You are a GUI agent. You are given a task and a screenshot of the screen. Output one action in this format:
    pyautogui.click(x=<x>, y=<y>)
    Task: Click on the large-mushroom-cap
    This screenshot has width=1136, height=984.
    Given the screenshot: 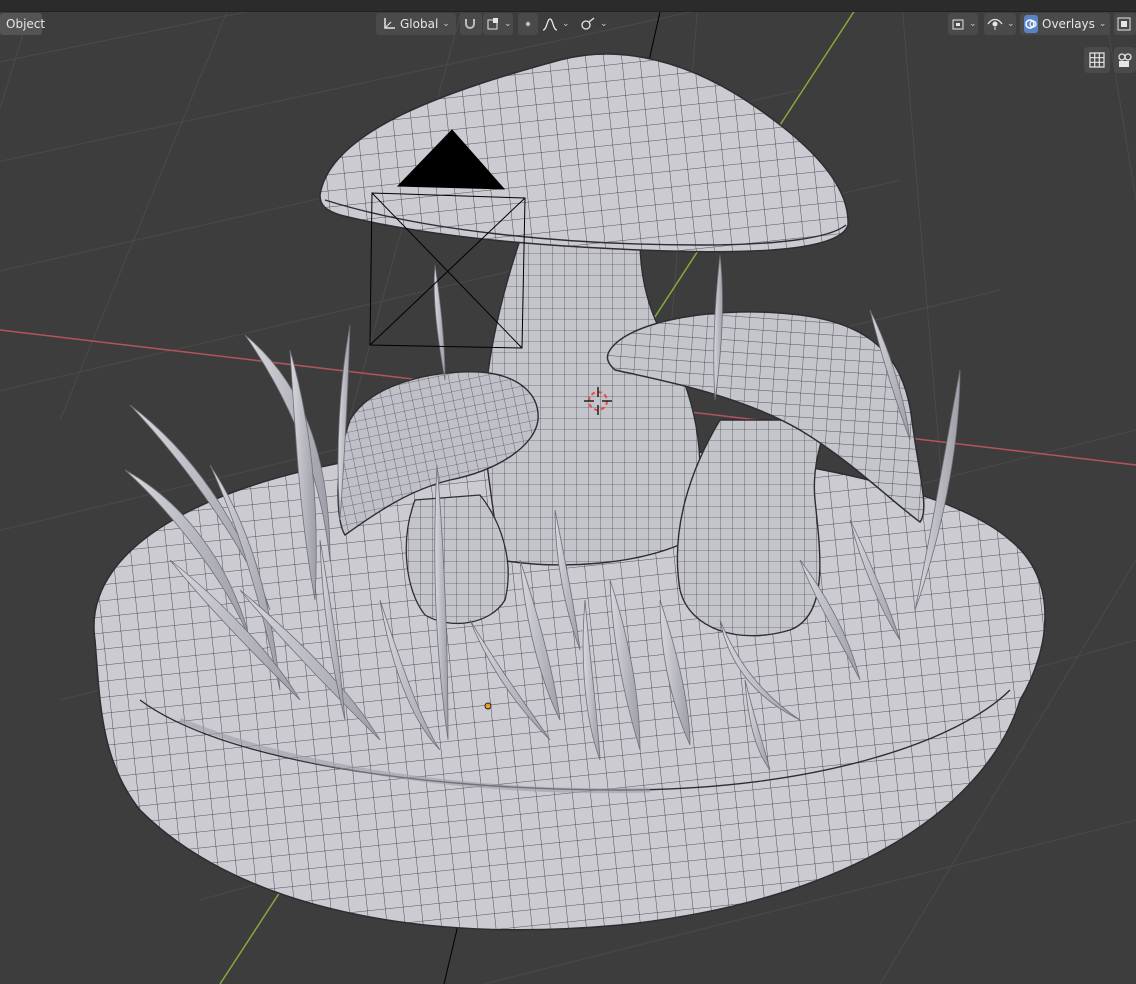 What is the action you would take?
    pyautogui.click(x=584, y=153)
    